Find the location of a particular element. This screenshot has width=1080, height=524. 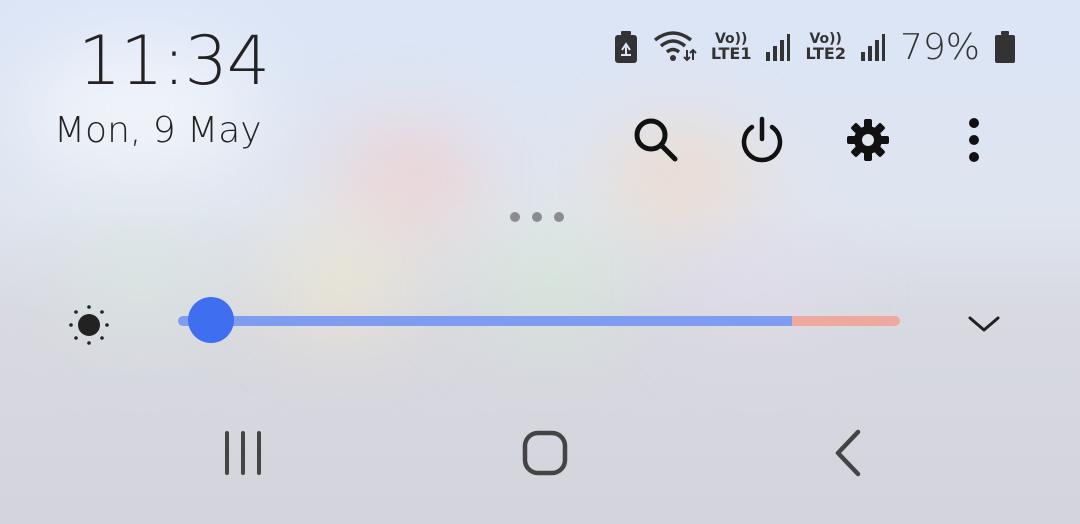

gear-icon is located at coordinates (868, 140).